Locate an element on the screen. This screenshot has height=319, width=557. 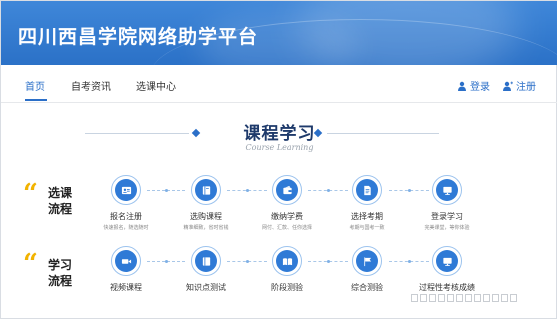
register-label: 注册 is located at coordinates (526, 87).